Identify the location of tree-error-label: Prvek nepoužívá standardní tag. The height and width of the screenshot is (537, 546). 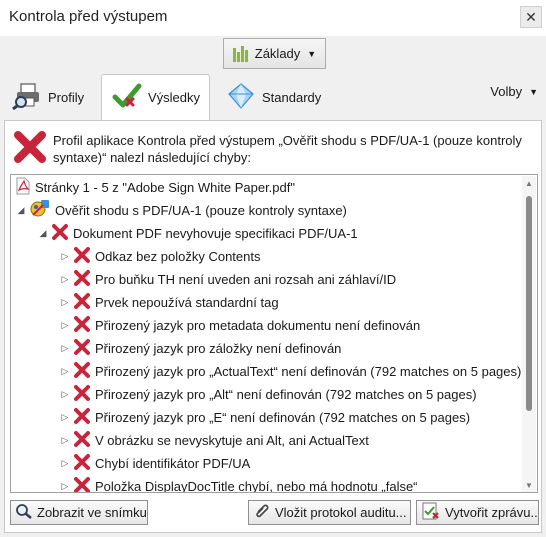
(187, 302).